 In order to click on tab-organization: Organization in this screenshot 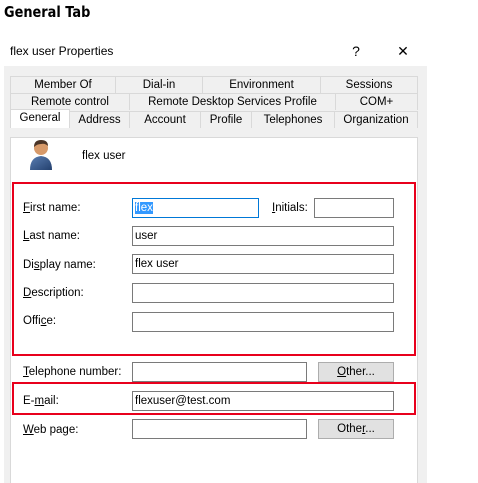, I will do `click(376, 119)`.